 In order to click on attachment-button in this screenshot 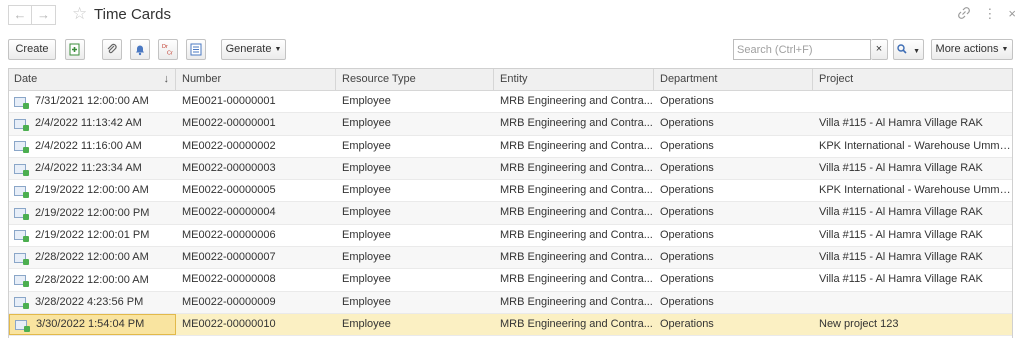, I will do `click(112, 49)`.